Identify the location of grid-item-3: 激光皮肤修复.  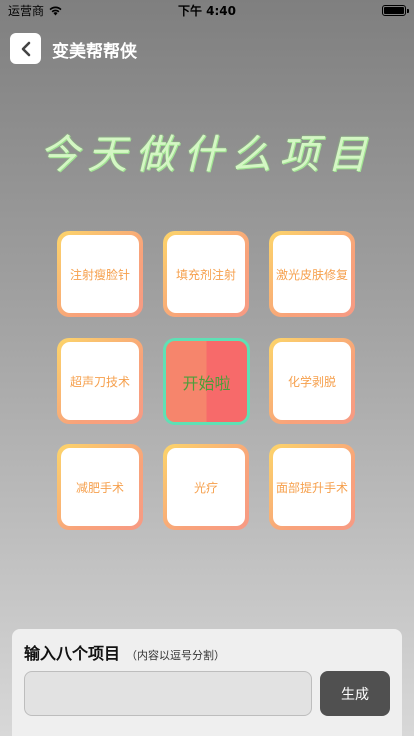
(312, 274).